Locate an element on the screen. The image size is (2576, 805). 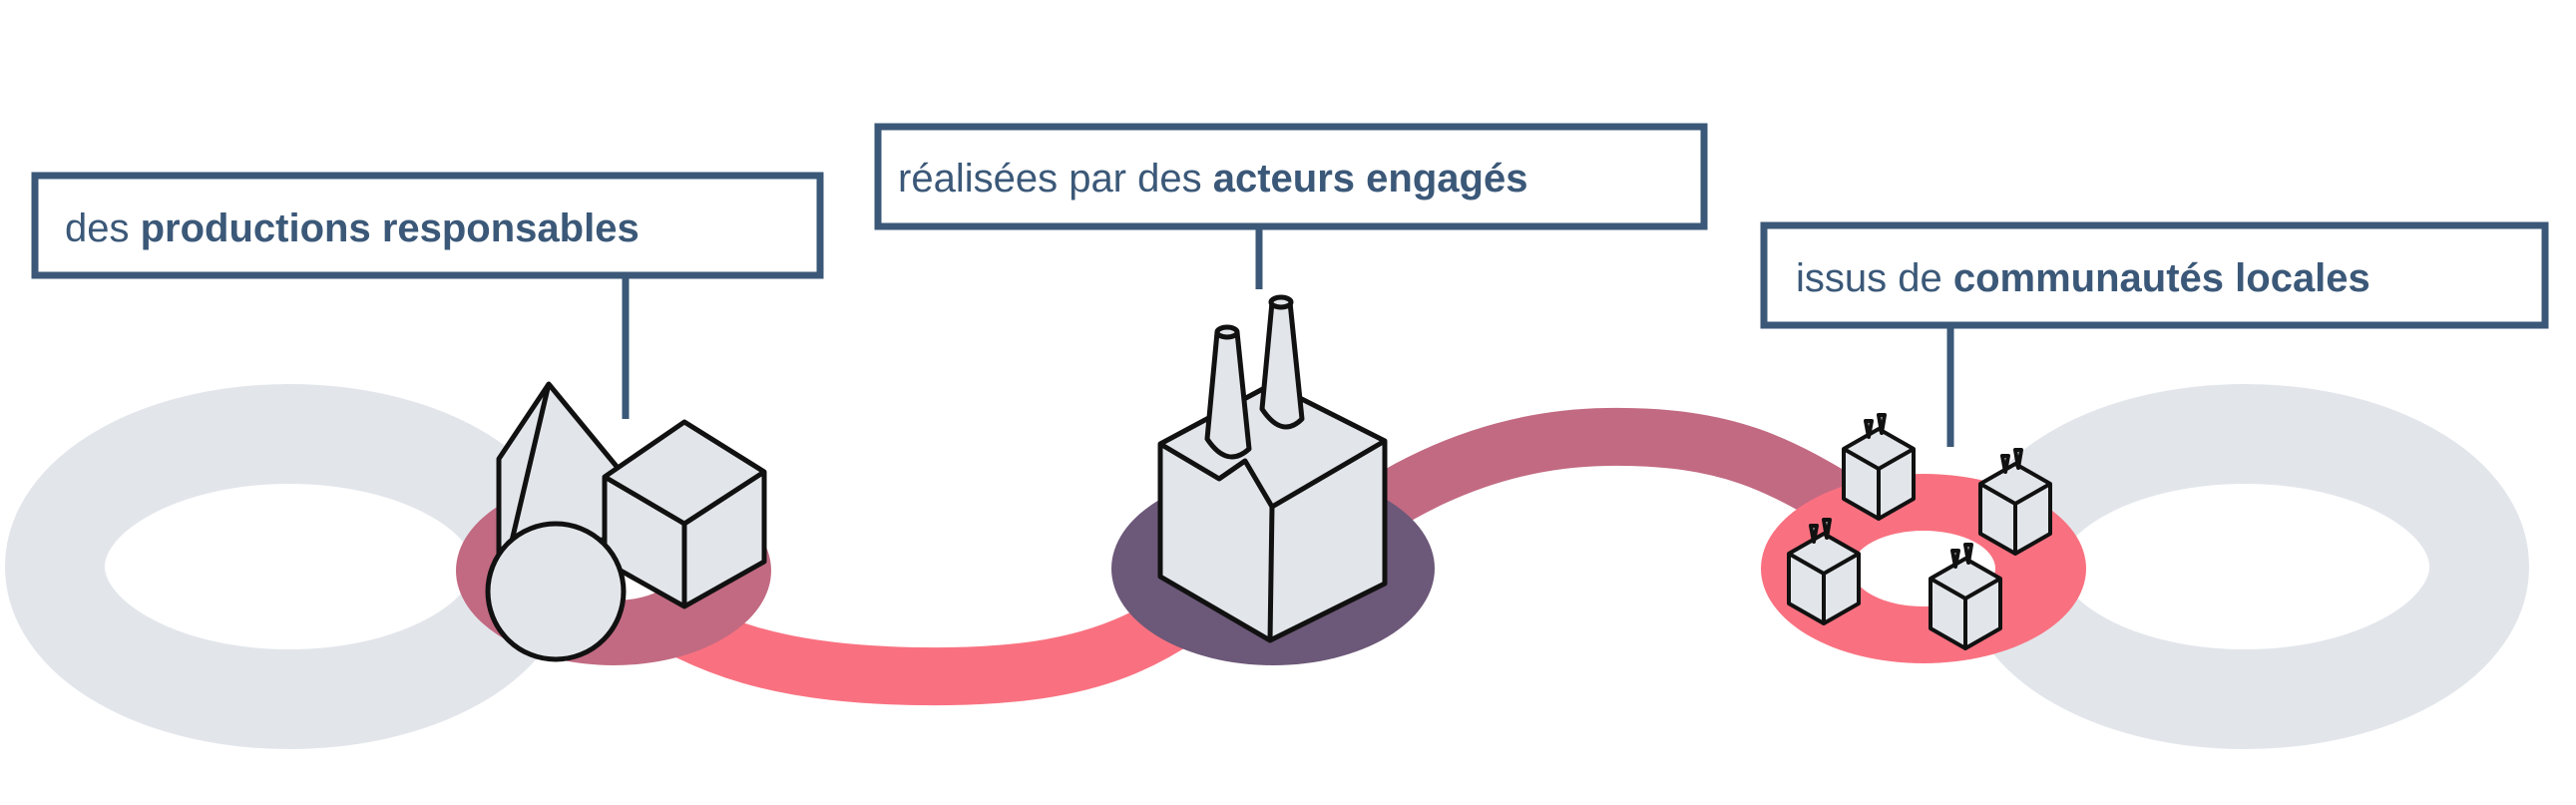
label-center-prefix: réalisées par des is located at coordinates (1055, 179).